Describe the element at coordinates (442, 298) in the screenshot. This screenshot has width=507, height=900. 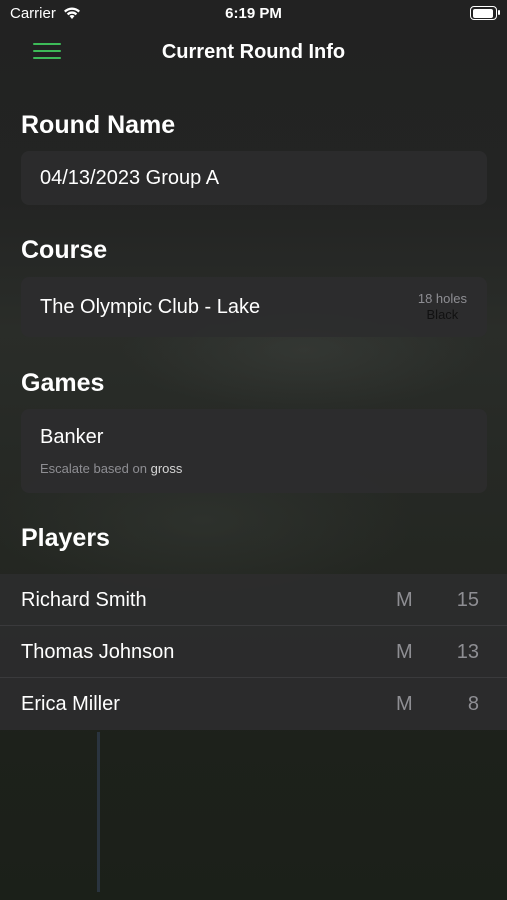
I see `course-holes: 18 holes` at that location.